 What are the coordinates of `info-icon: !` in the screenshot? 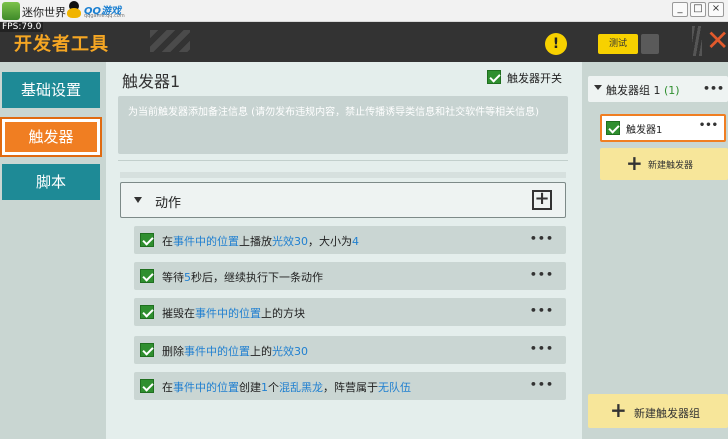 It's located at (556, 44).